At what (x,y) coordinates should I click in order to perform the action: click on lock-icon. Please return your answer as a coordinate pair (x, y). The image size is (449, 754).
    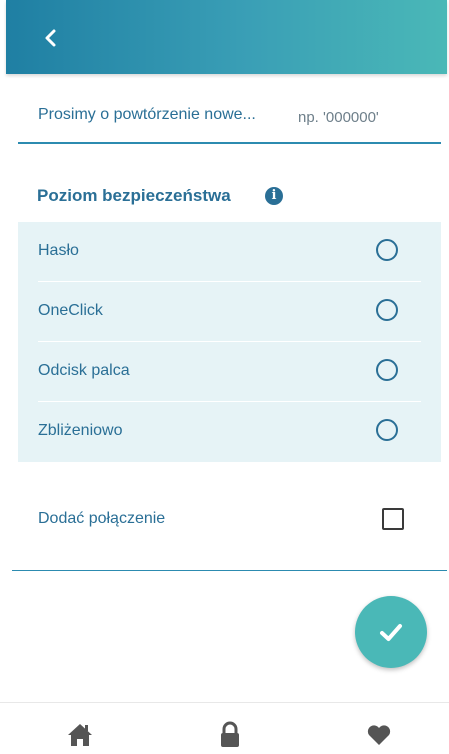
    Looking at the image, I should click on (230, 734).